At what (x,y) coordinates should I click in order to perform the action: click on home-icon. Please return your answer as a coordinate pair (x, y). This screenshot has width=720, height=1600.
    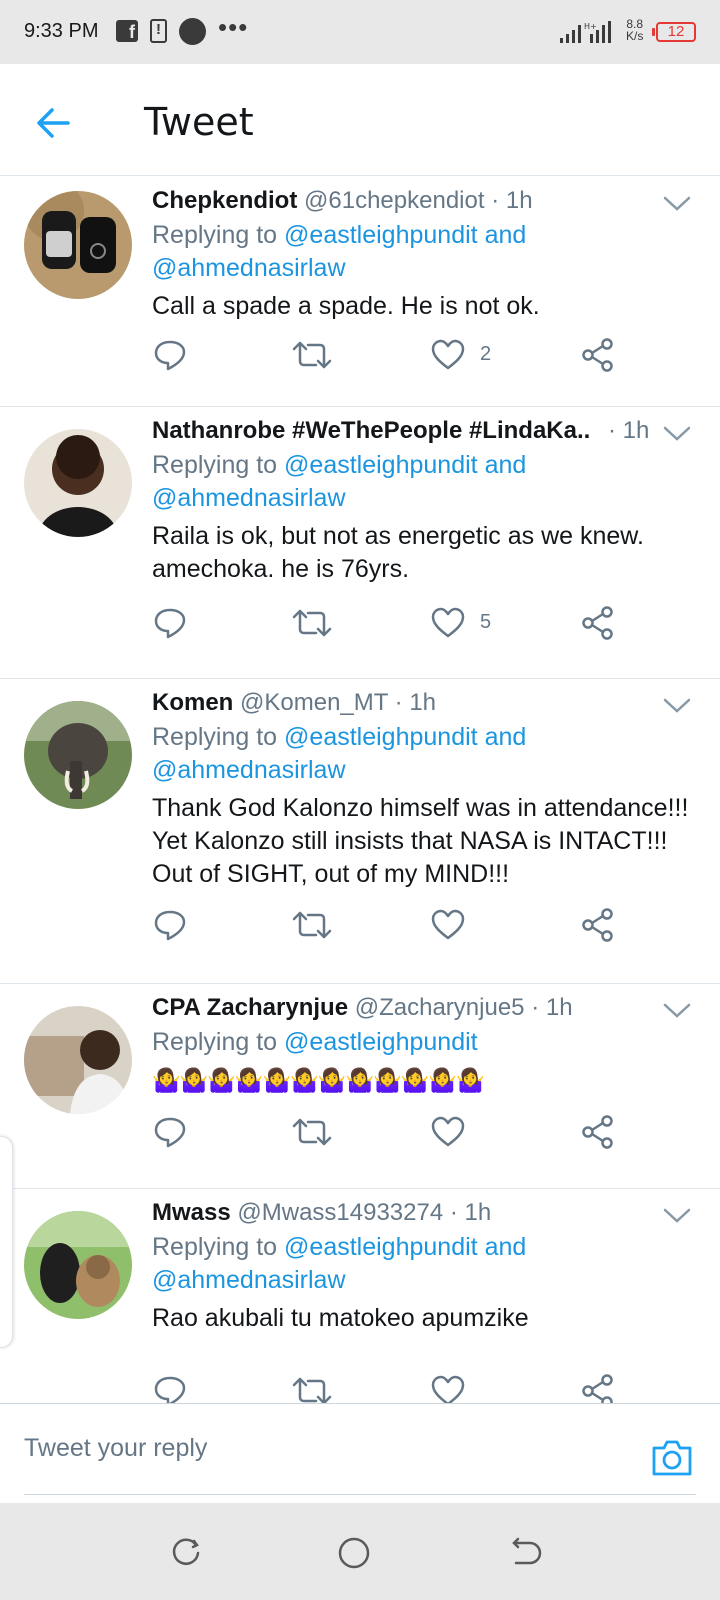
    Looking at the image, I should click on (354, 1553).